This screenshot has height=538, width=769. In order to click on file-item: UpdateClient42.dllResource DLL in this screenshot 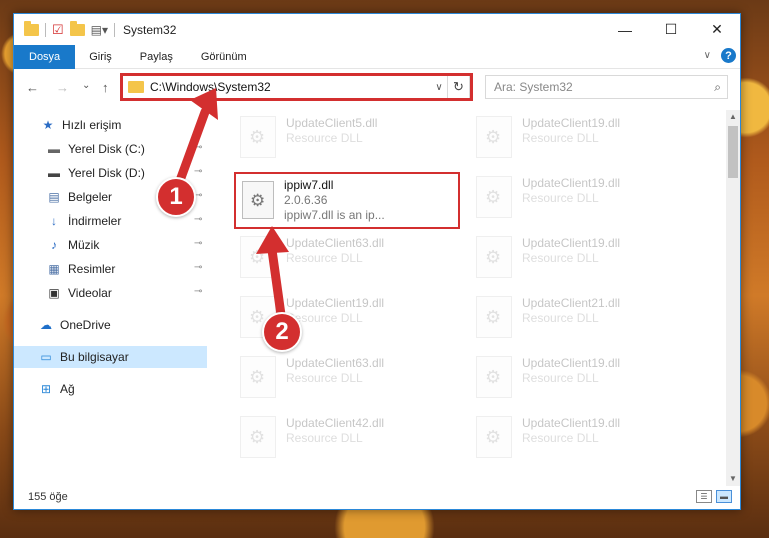, I will do `click(350, 437)`.